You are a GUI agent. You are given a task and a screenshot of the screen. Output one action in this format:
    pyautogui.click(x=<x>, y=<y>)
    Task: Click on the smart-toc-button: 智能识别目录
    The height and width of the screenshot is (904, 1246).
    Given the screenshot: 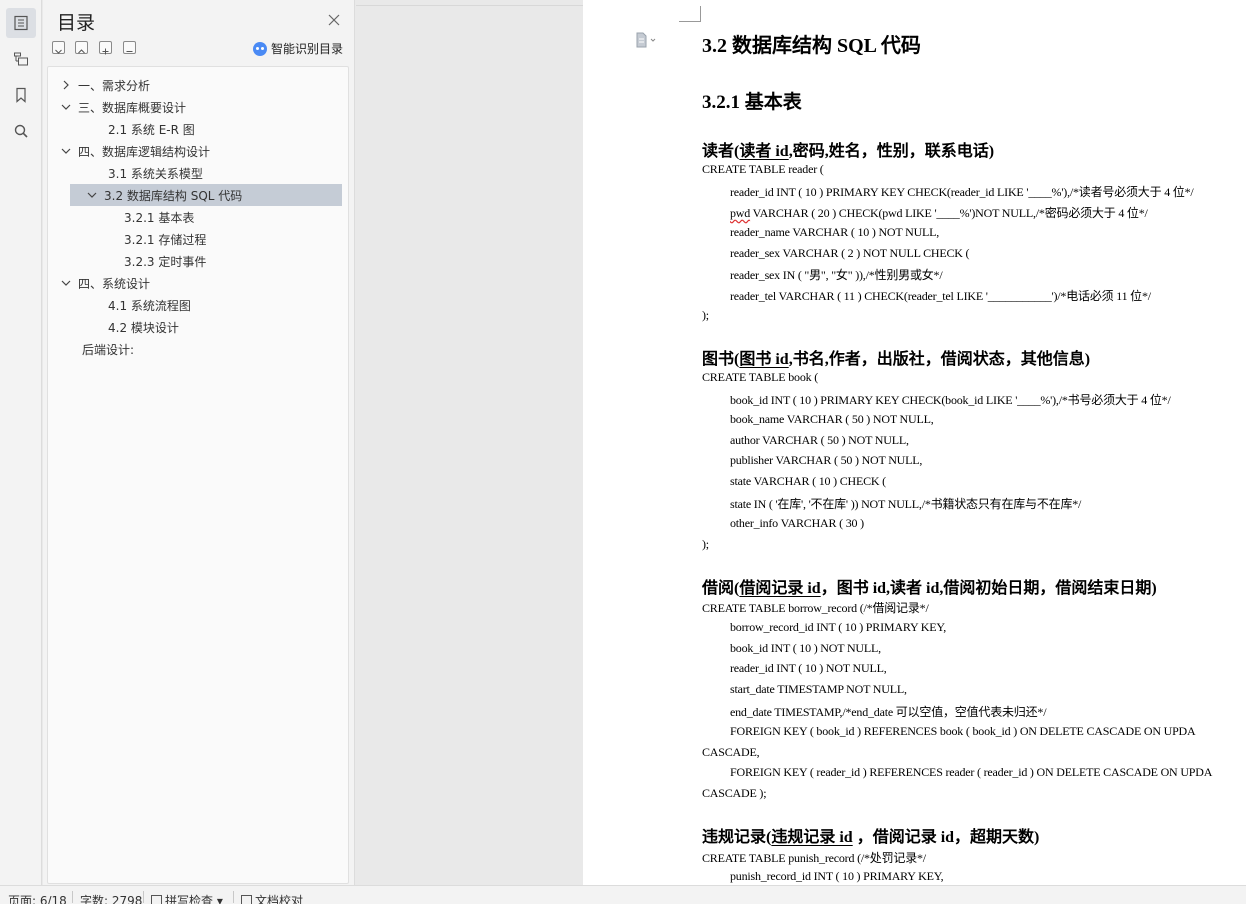 What is the action you would take?
    pyautogui.click(x=298, y=48)
    